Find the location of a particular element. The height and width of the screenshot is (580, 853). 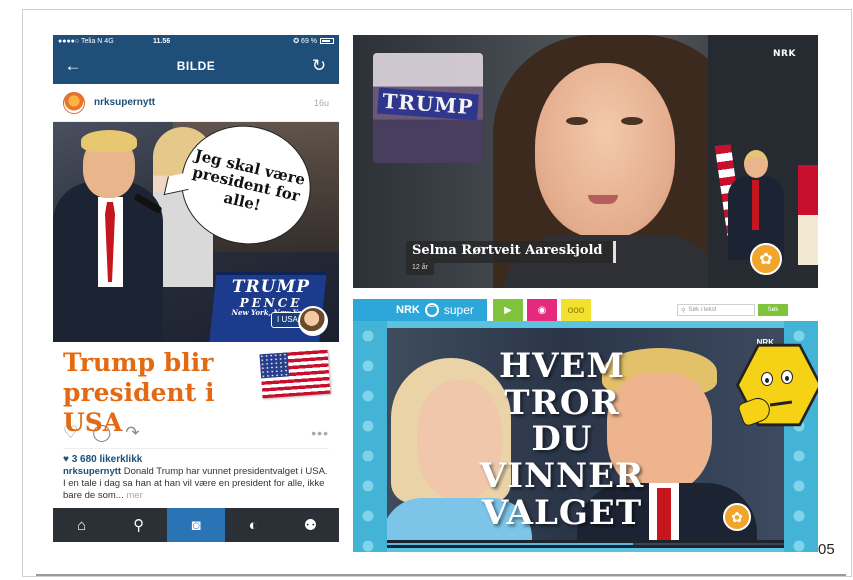

girl-face is located at coordinates (605, 150).